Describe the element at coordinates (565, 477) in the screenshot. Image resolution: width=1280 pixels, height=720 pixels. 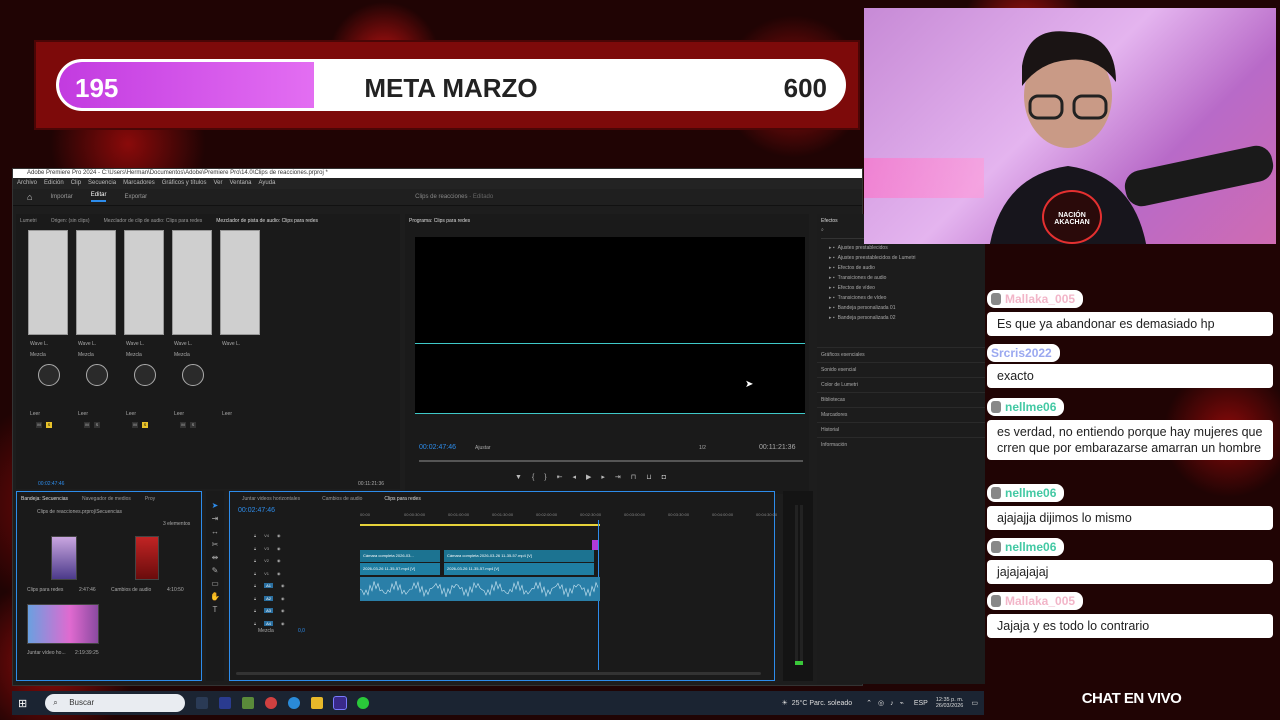
I see `go-in-icon: ⇤` at that location.